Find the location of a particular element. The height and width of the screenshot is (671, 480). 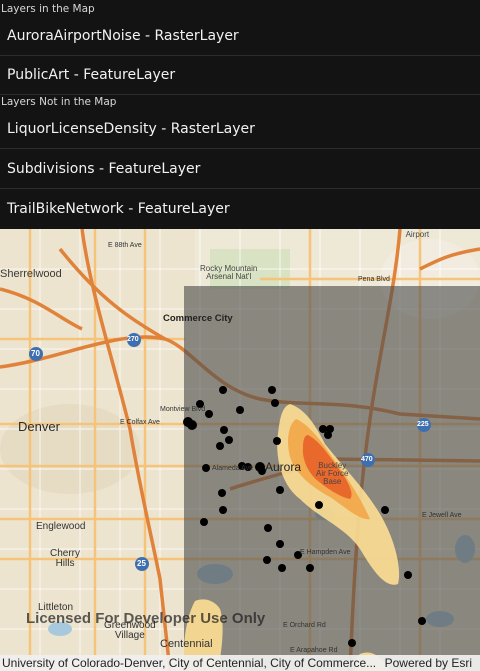

layer-item-aurora-airport-noise: AuroraAirportNoise - RasterLayer is located at coordinates (240, 36).